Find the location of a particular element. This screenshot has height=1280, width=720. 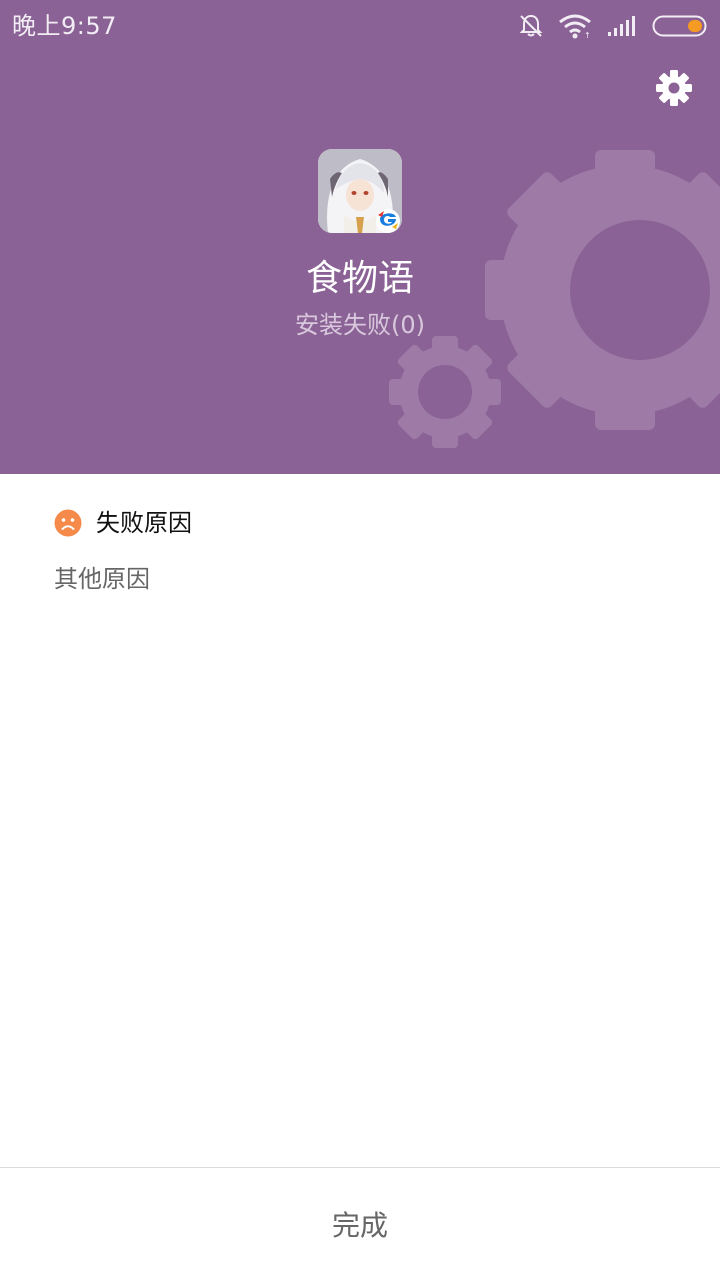

done-button: 完成 is located at coordinates (360, 1224).